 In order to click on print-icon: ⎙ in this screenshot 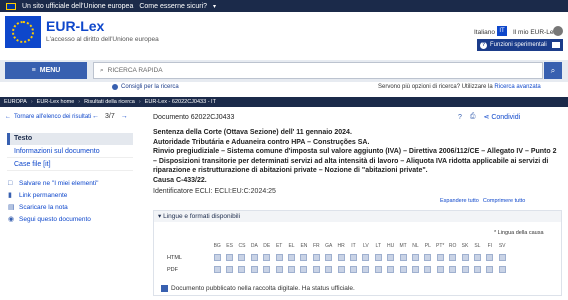, I will do `click(473, 117)`.